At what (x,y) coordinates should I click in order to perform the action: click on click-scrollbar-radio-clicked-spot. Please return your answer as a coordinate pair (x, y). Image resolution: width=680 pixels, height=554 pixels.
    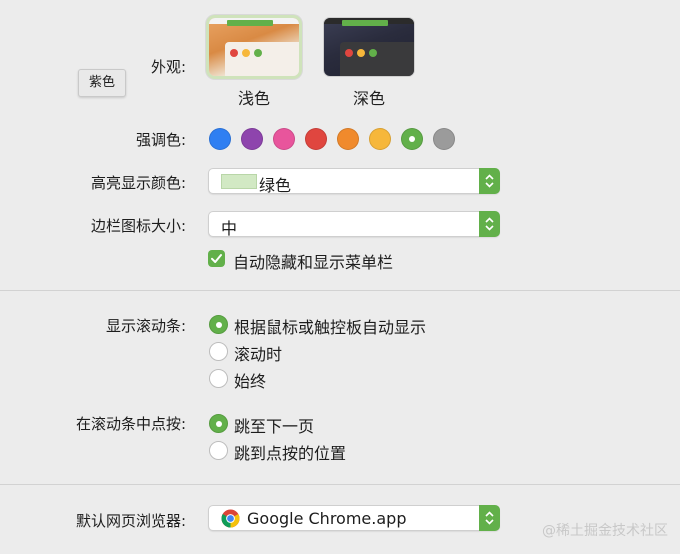
    Looking at the image, I should click on (218, 450).